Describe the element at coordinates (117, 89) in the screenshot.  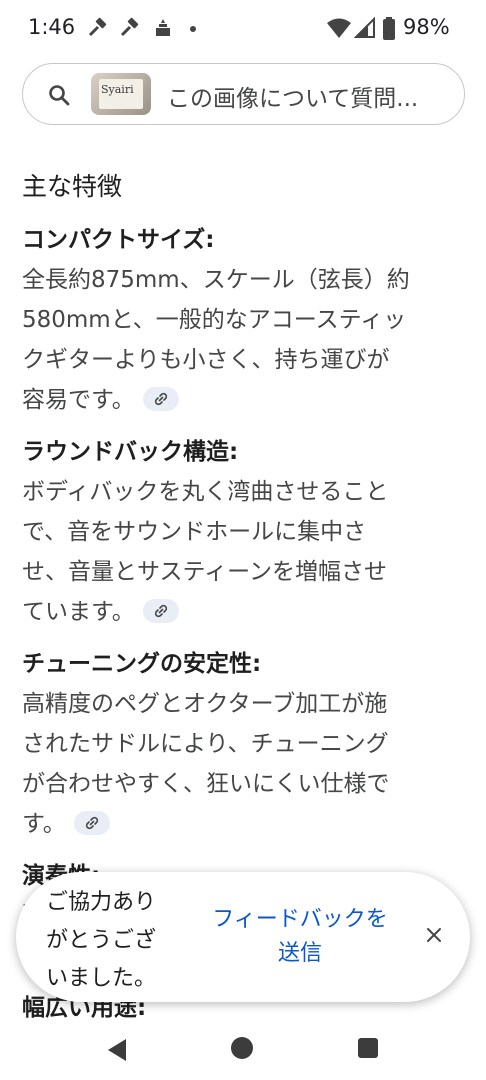
I see `thumbnail-logo: Syairi` at that location.